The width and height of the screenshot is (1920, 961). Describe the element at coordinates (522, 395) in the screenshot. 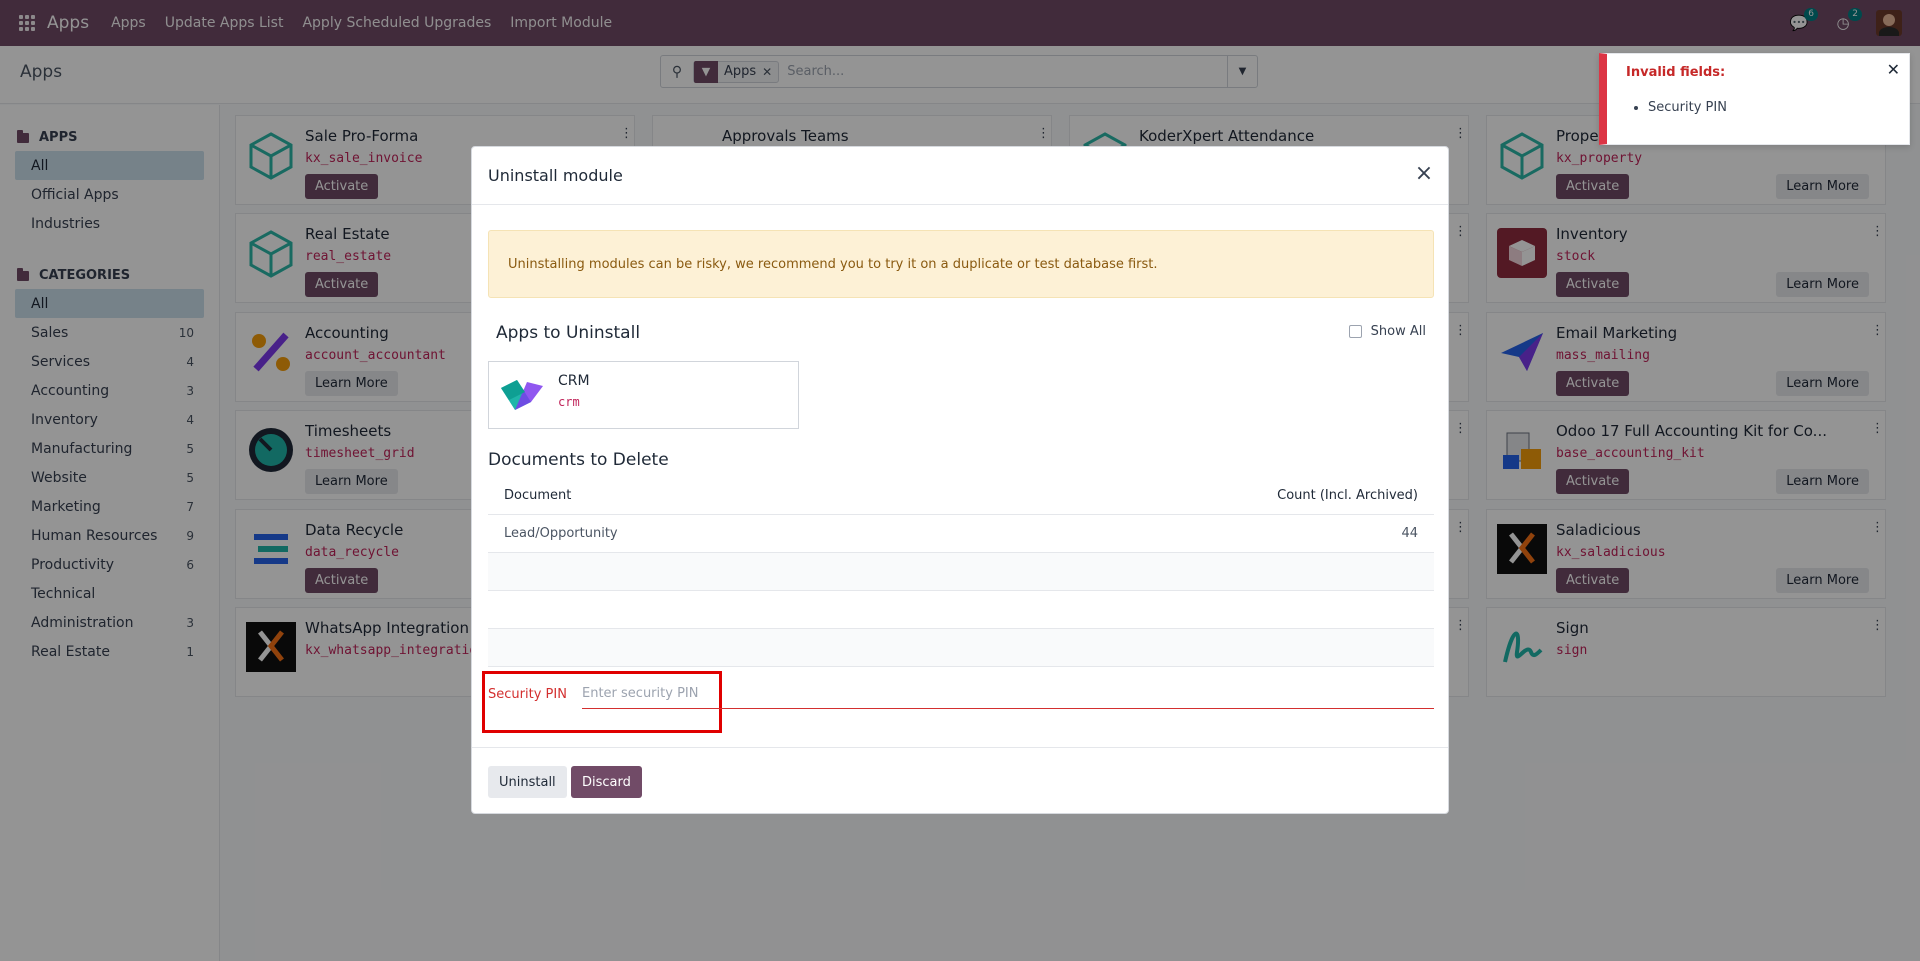

I see `crm-icon` at that location.